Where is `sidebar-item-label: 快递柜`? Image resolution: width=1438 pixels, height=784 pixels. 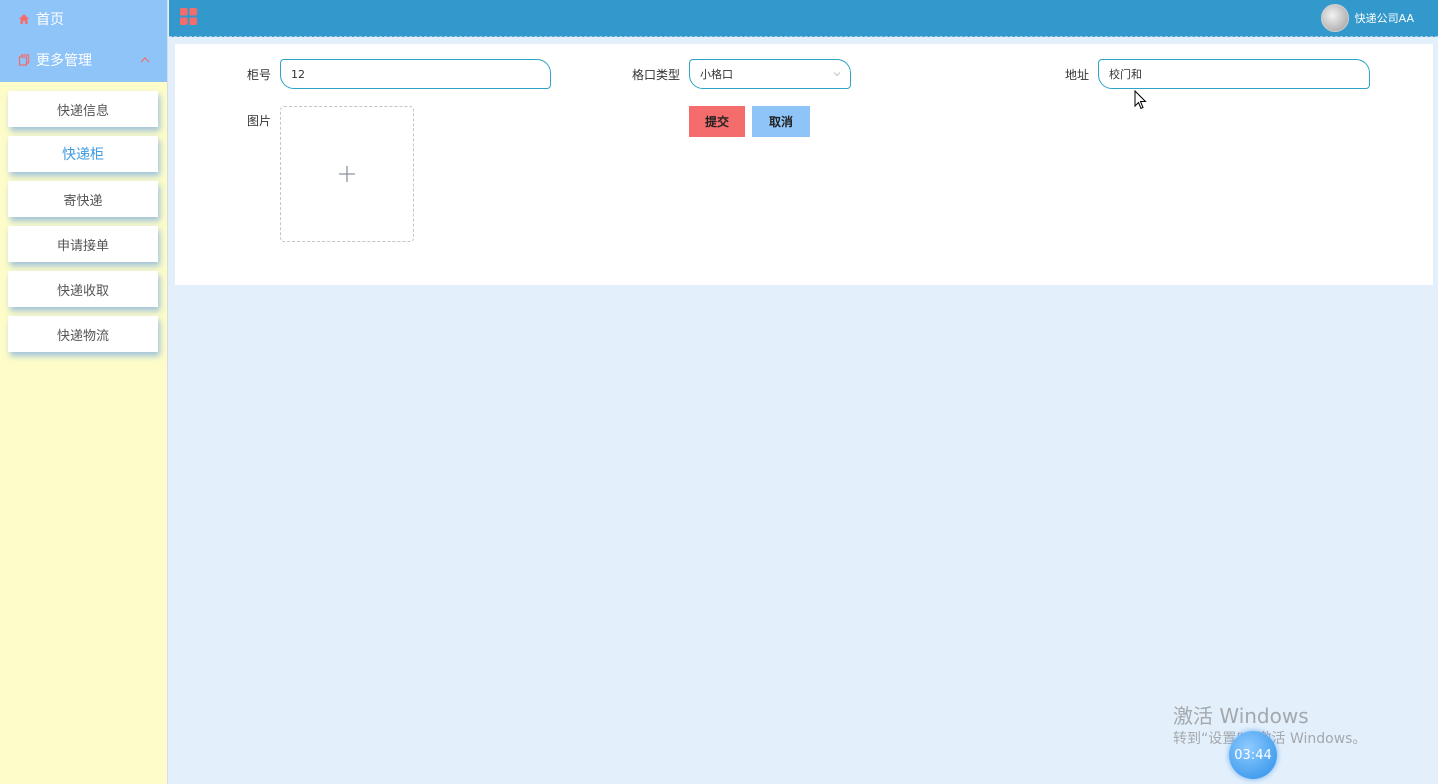
sidebar-item-label: 快递柜 is located at coordinates (83, 155).